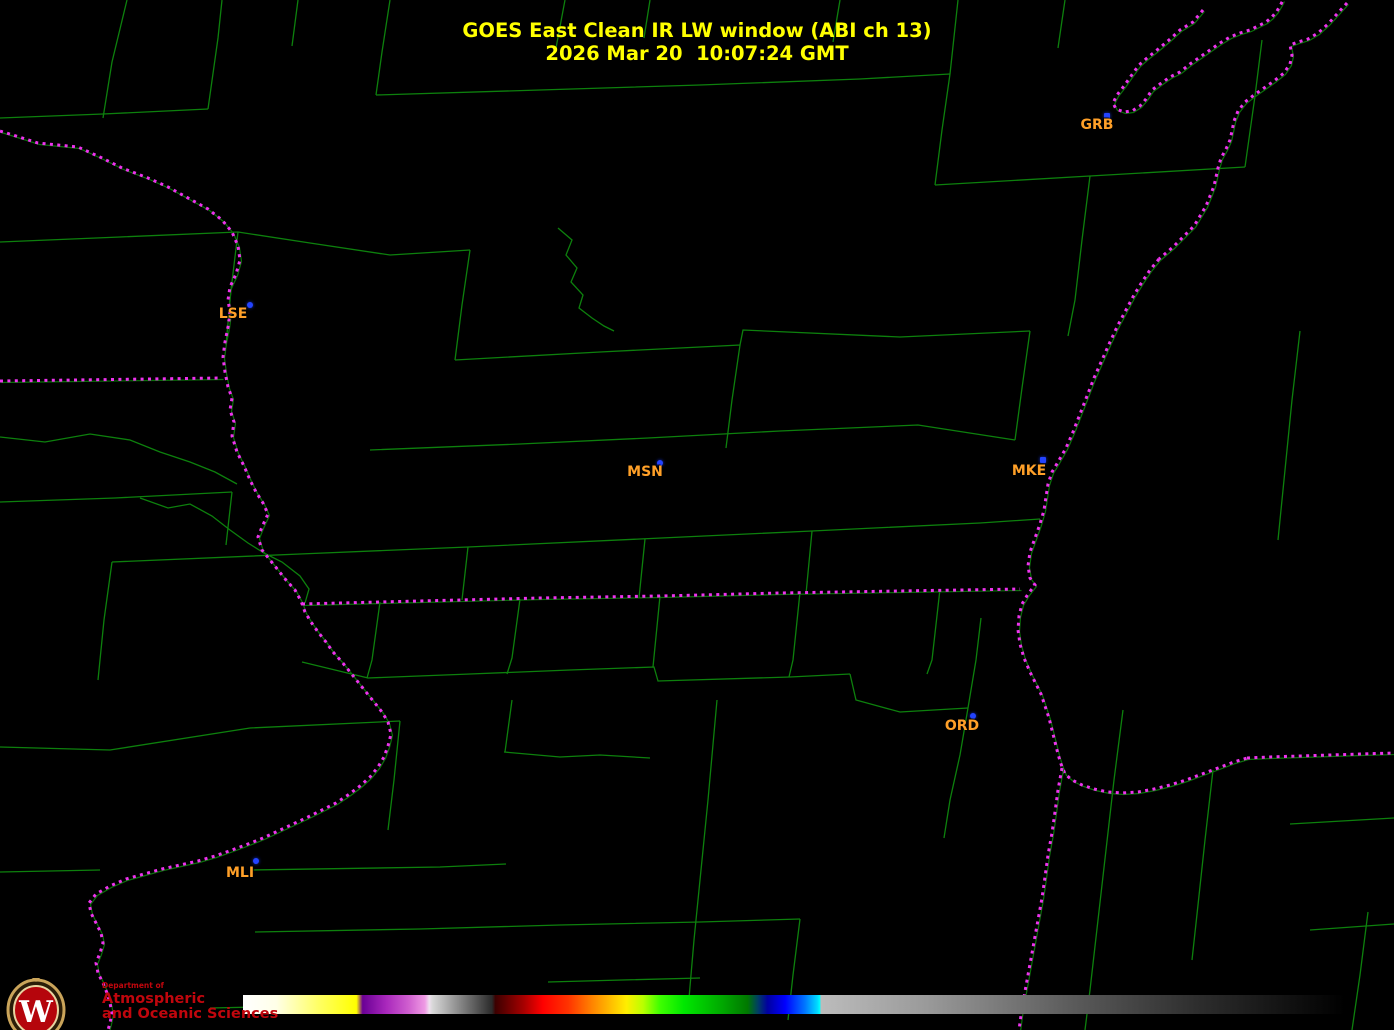  I want to click on image-timestamp: 2026 Mar 20 10:07:24 GMT, so click(697, 53).